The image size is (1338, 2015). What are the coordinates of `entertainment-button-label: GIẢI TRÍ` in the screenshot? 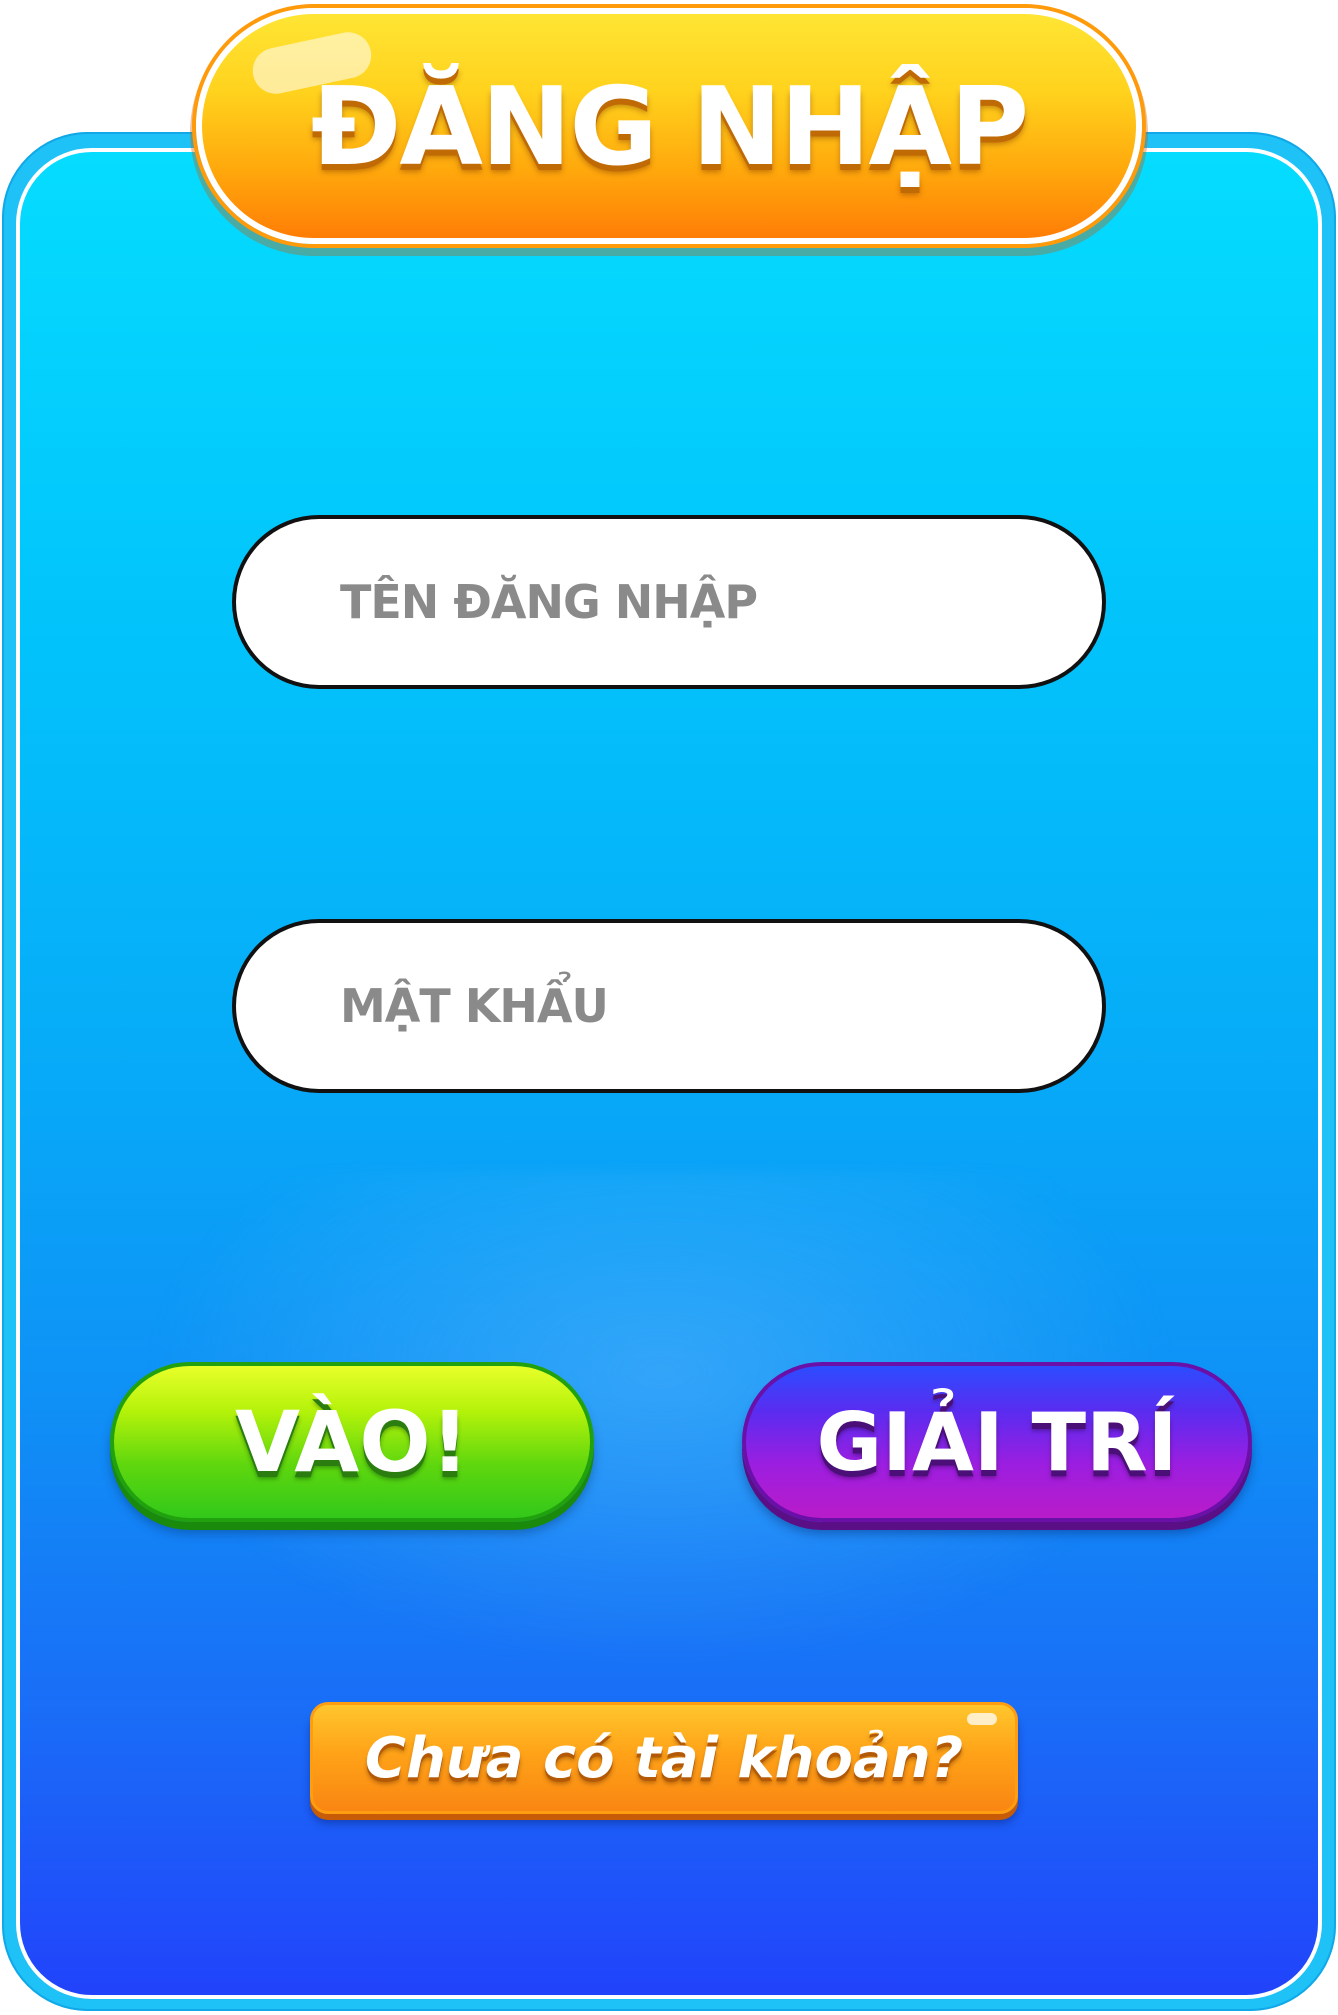 It's located at (997, 1442).